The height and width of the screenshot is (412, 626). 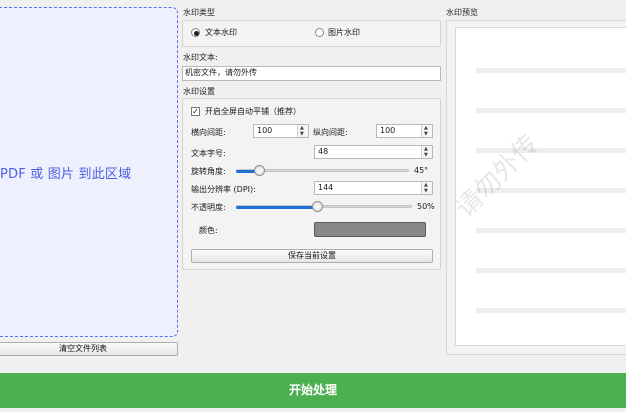 I want to click on text-watermark-label: 文本水印, so click(x=221, y=32).